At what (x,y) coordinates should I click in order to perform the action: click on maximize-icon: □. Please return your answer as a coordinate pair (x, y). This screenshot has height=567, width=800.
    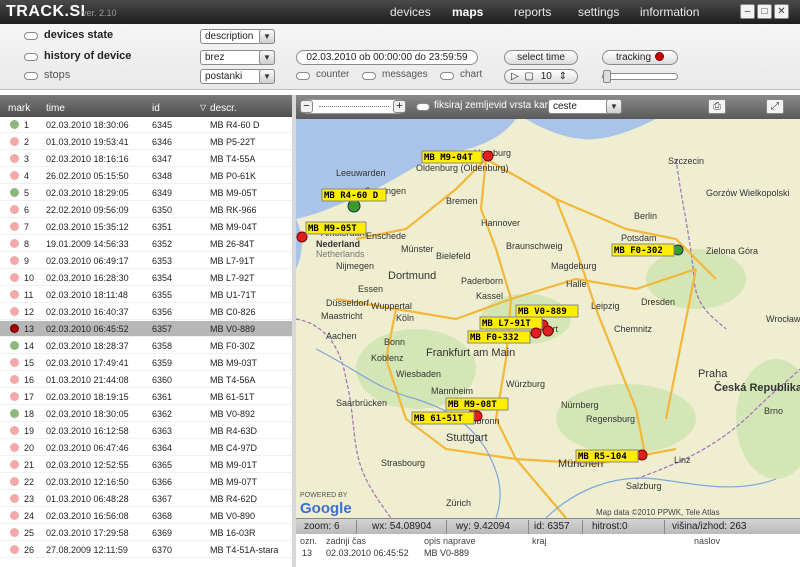
    Looking at the image, I should click on (764, 11).